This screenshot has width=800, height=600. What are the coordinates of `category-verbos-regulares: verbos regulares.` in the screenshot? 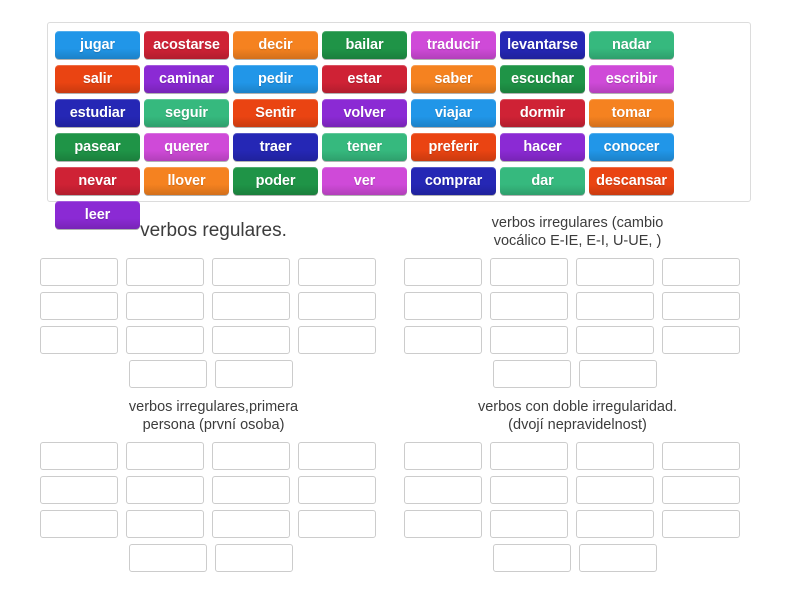 It's located at (213, 301).